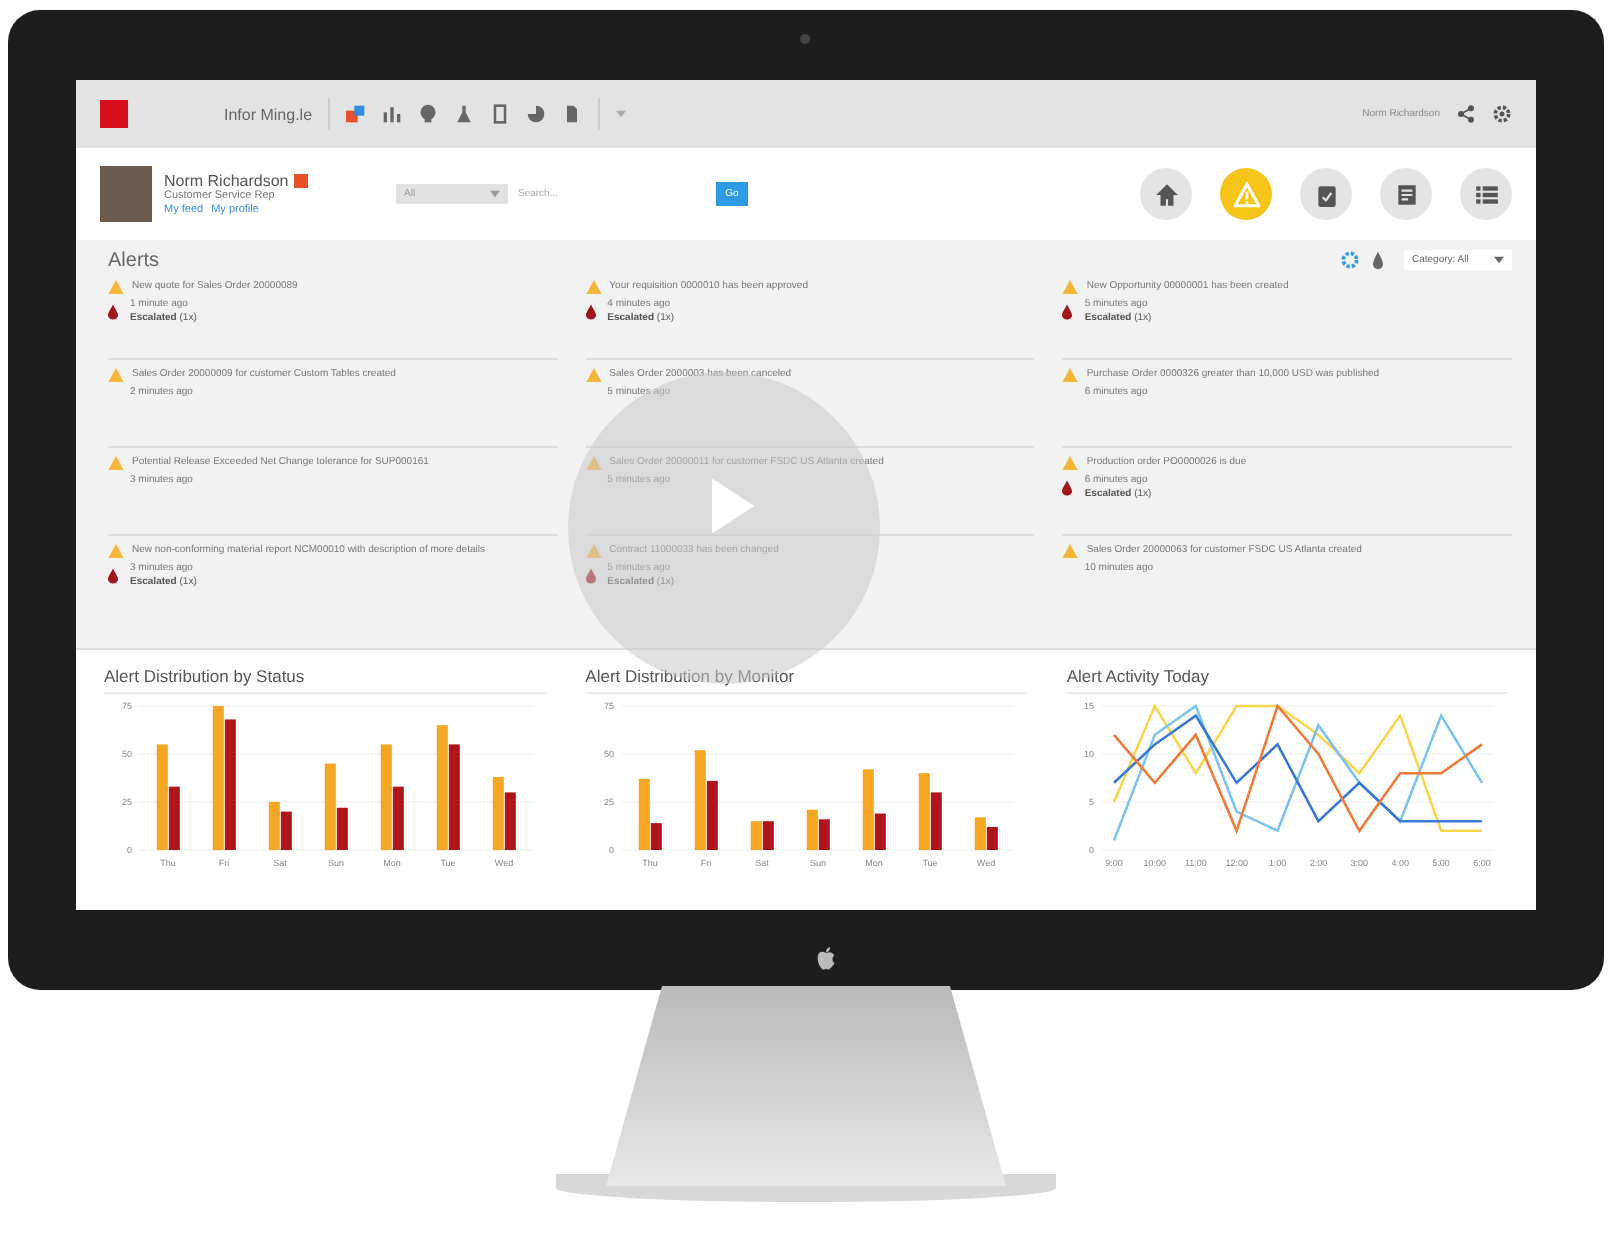 The height and width of the screenshot is (1240, 1612). What do you see at coordinates (732, 506) in the screenshot?
I see `play-icon` at bounding box center [732, 506].